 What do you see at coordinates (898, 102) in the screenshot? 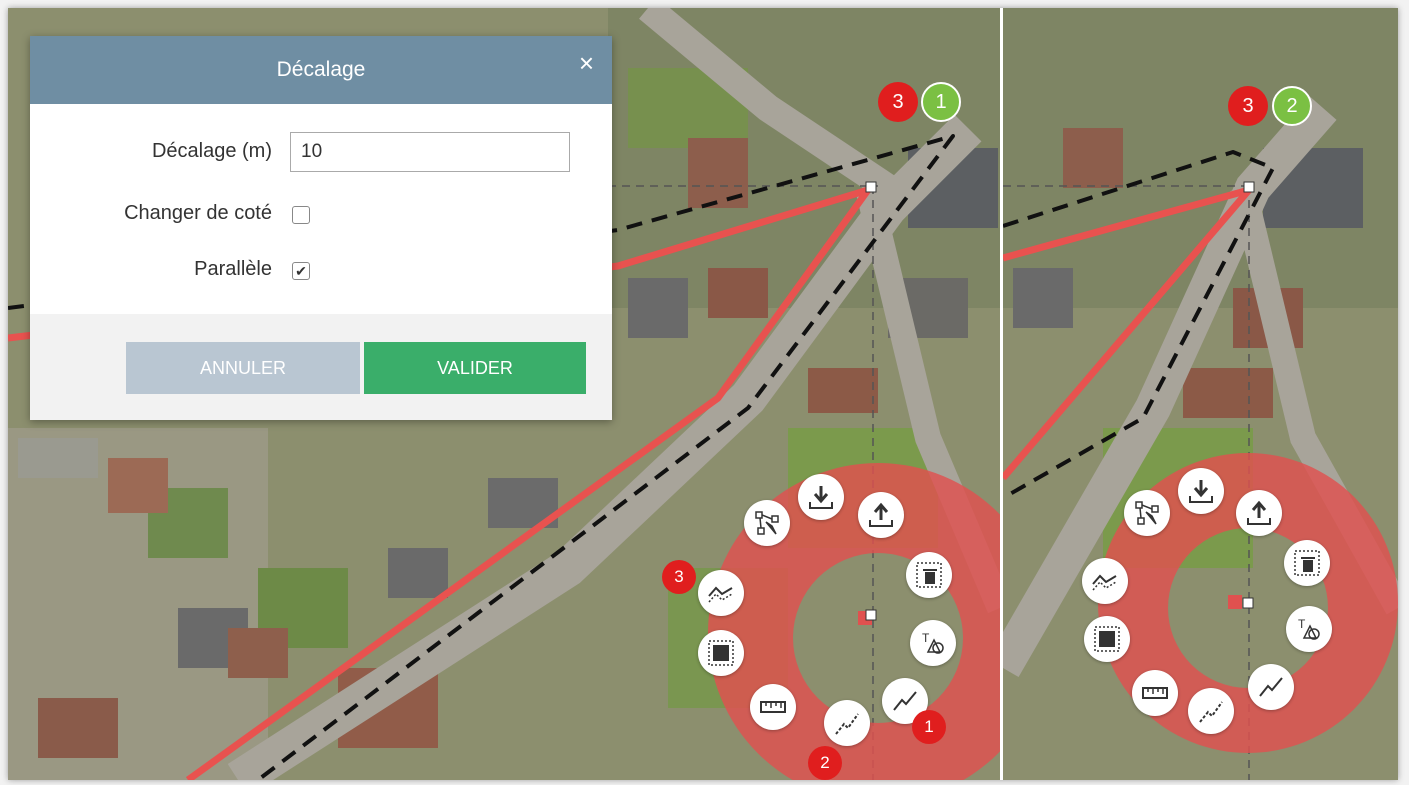
I see `step-badge-3-left: 3` at bounding box center [898, 102].